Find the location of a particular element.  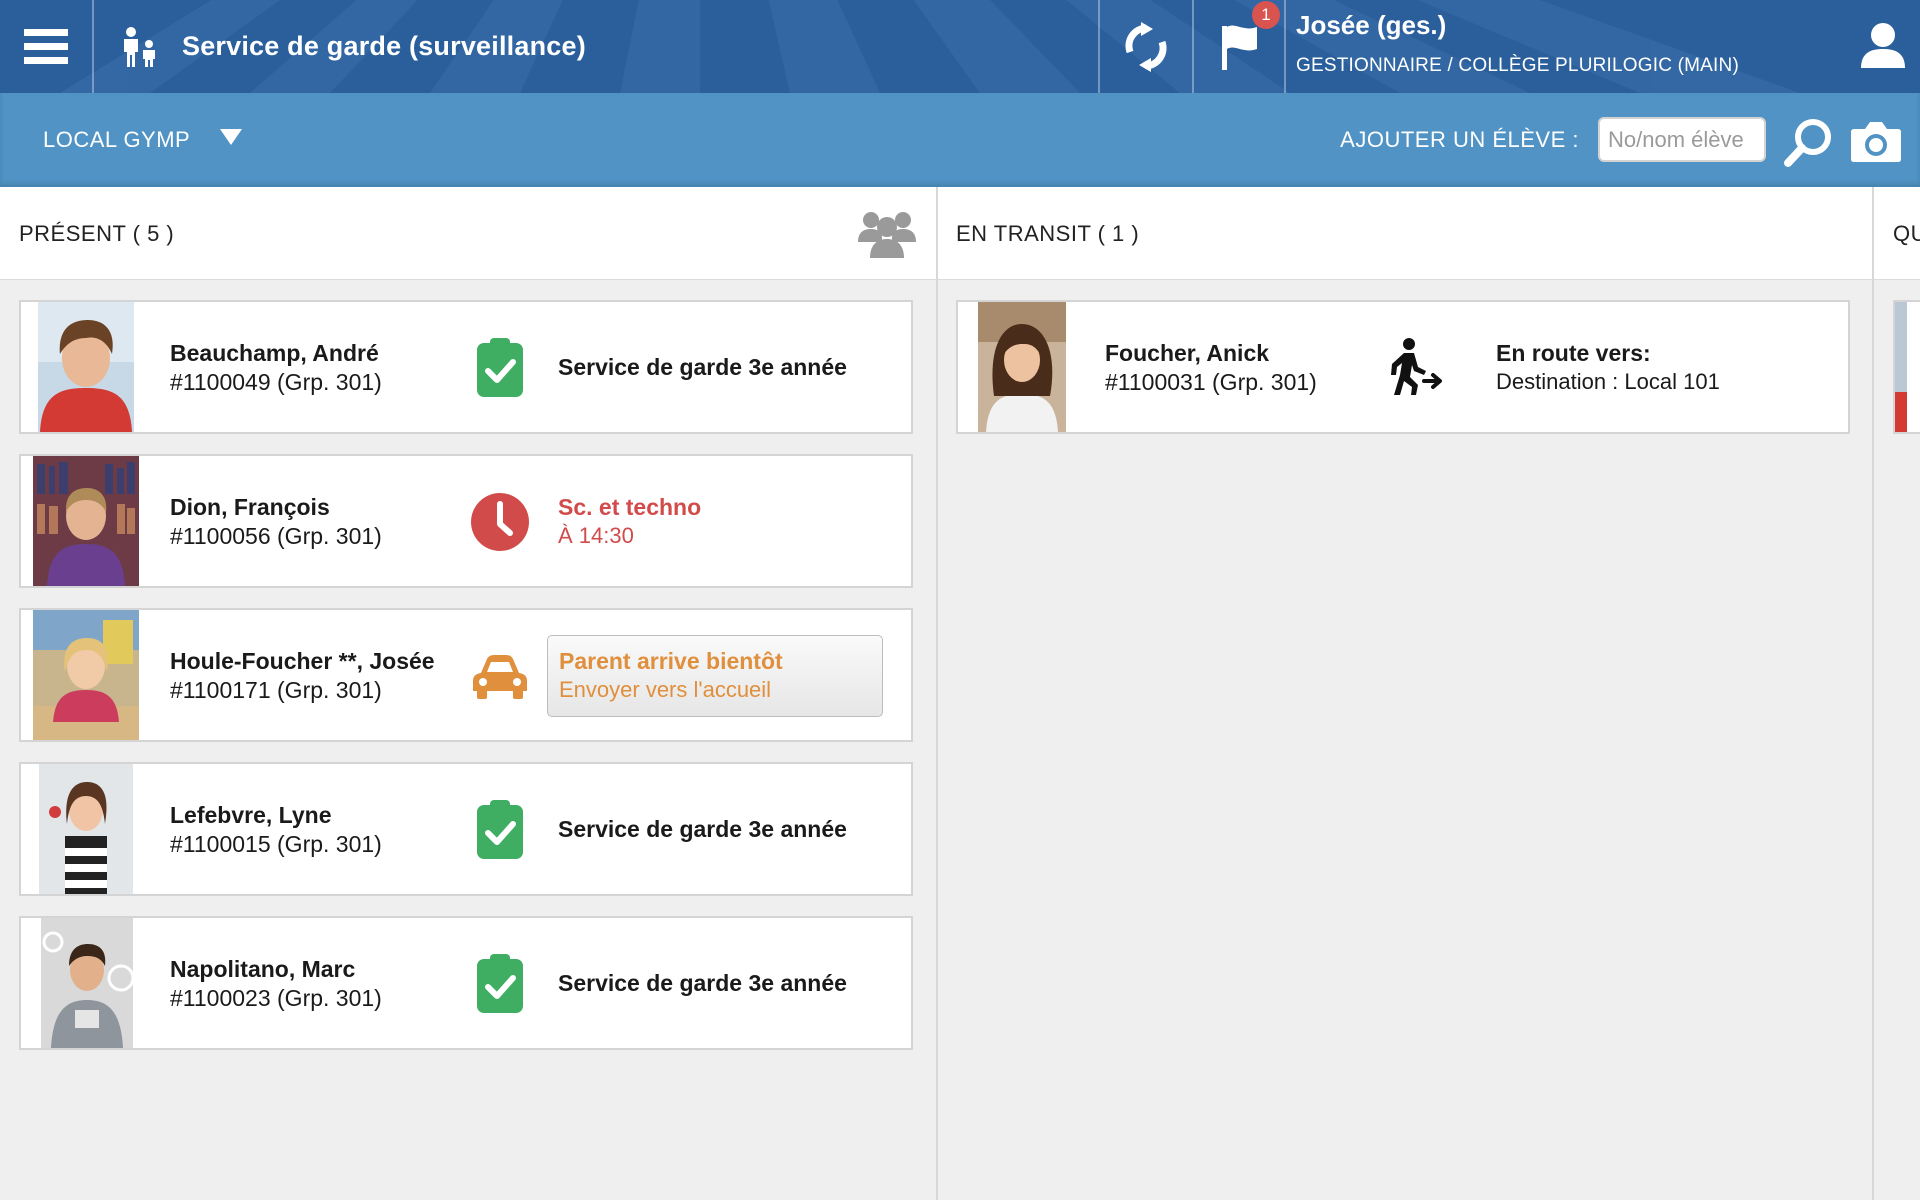

transit-heading: En route vers: is located at coordinates (1573, 353).